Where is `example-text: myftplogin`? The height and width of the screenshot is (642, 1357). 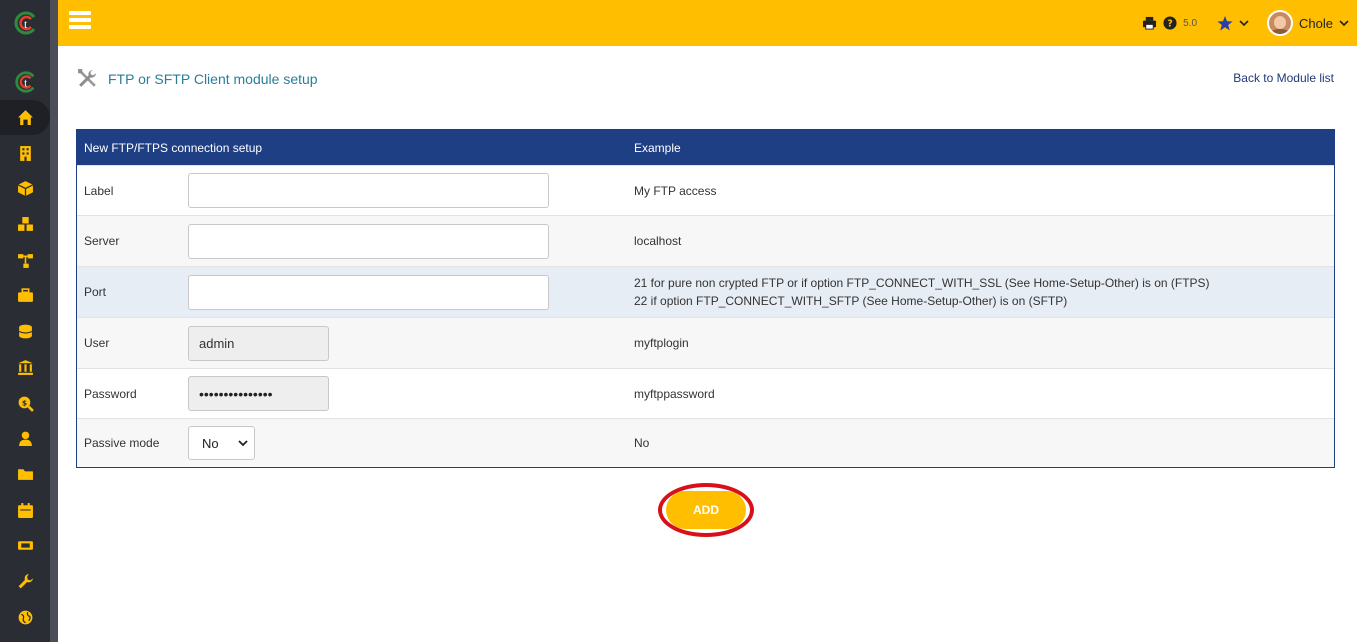
example-text: myftplogin is located at coordinates (661, 343).